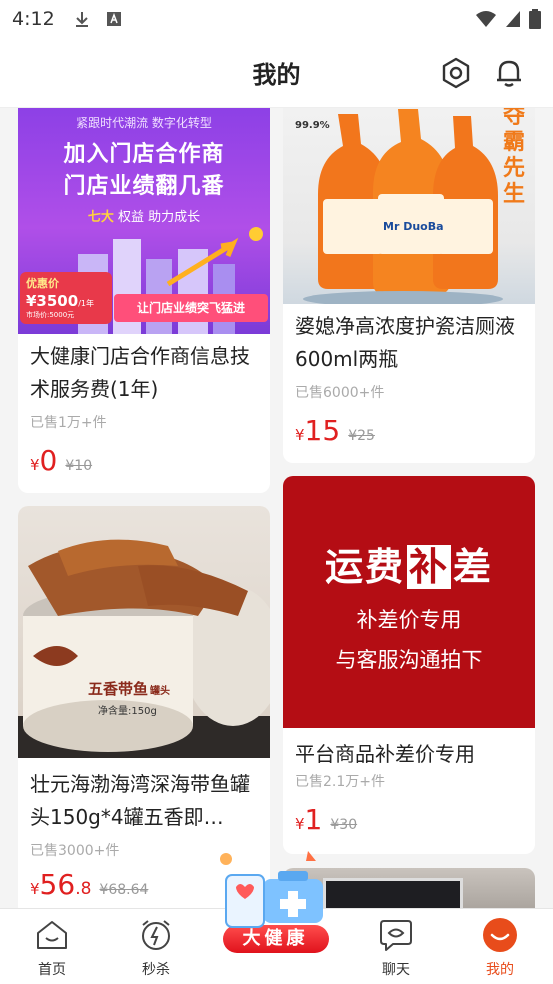 This screenshot has height=984, width=553. I want to click on tab-chat: 聊天, so click(396, 948).